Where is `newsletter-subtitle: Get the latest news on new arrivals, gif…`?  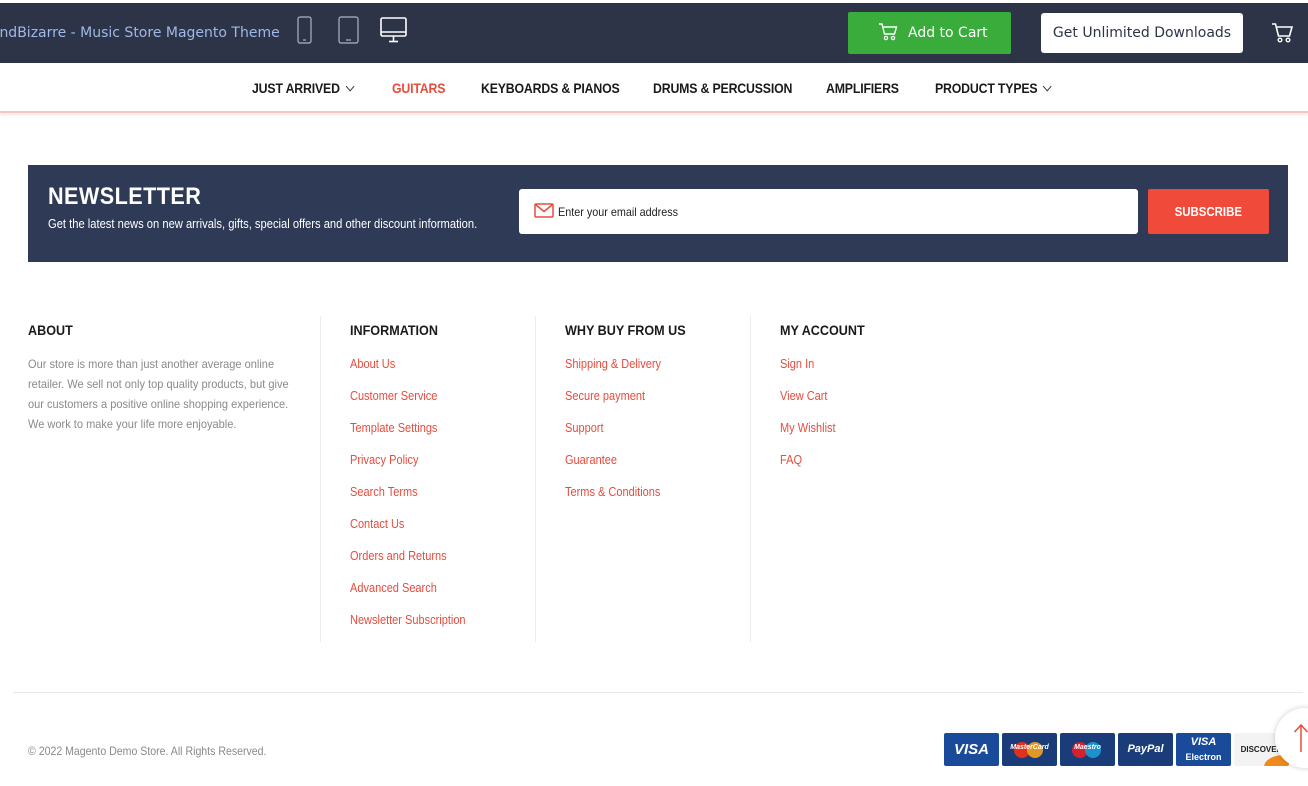 newsletter-subtitle: Get the latest news on new arrivals, gif… is located at coordinates (263, 223).